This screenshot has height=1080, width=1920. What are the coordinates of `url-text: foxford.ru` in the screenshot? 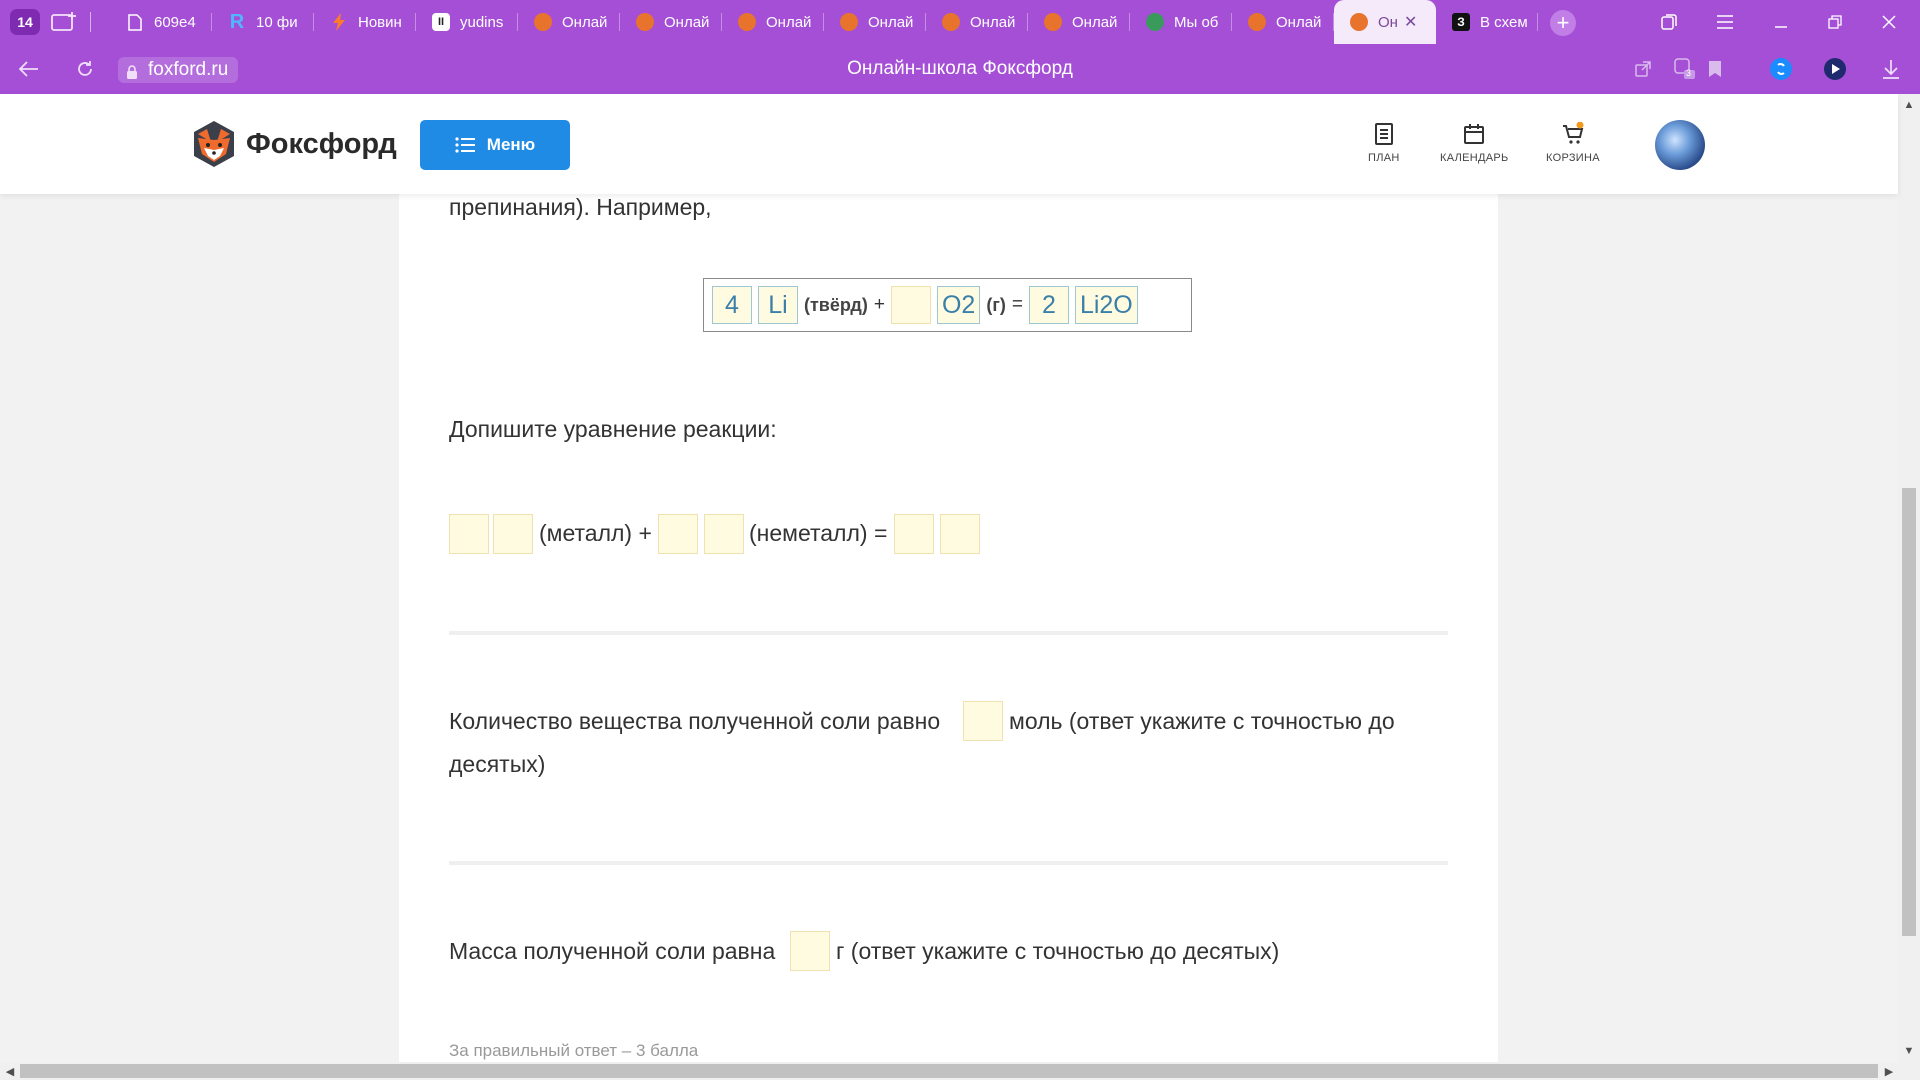 It's located at (188, 69).